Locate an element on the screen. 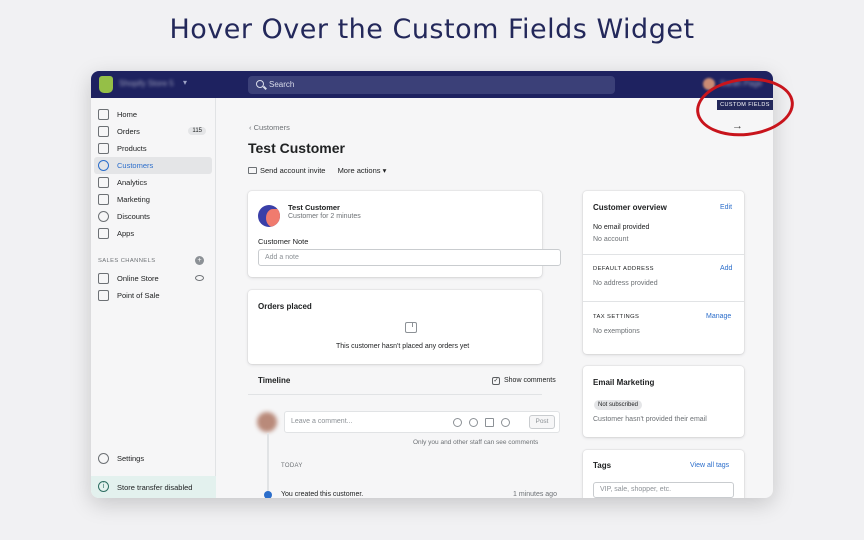  emoji-icon is located at coordinates (457, 422).